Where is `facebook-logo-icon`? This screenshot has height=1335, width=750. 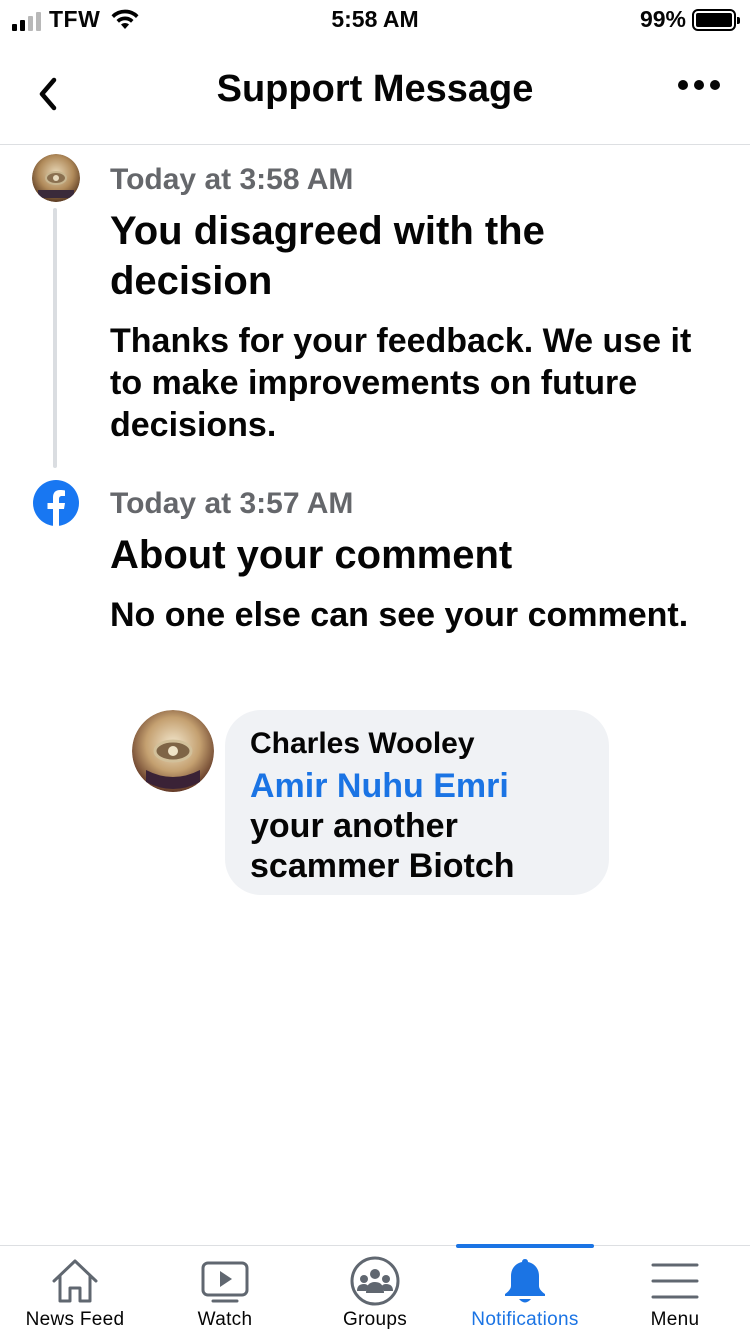
facebook-logo-icon is located at coordinates (56, 503).